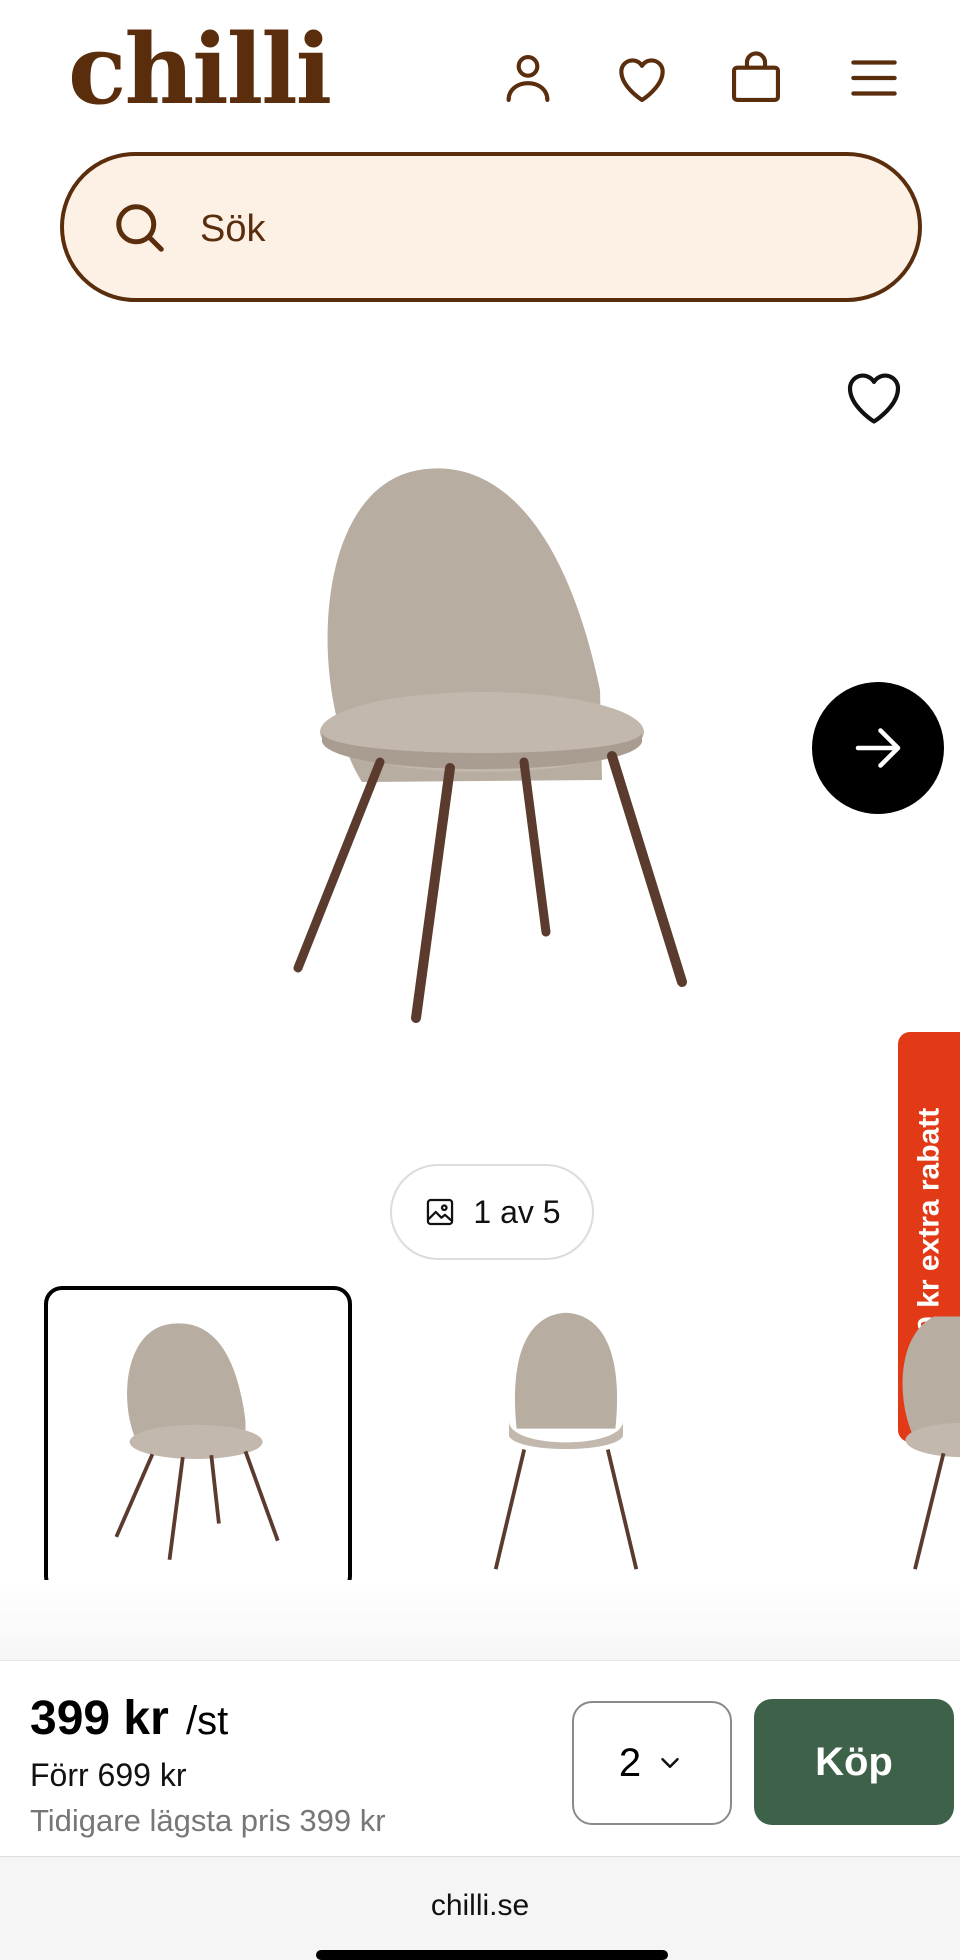 This screenshot has width=960, height=1960. I want to click on site-header: chilli, so click(480, 75).